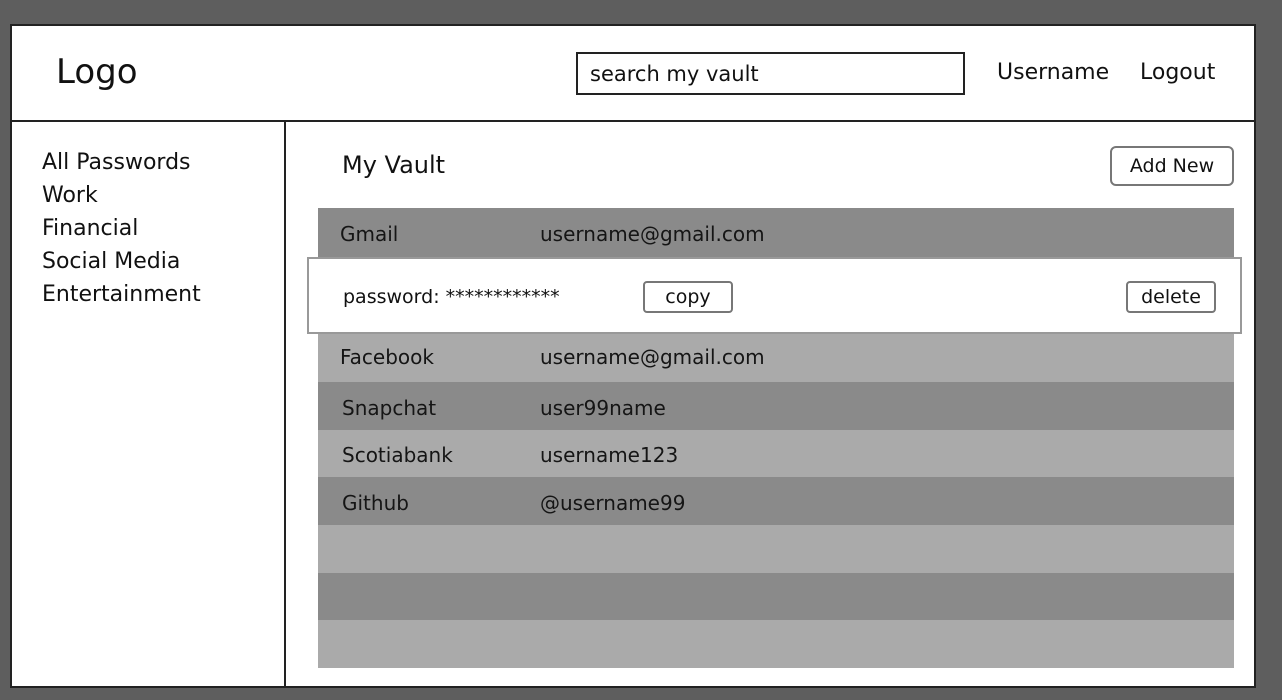 The width and height of the screenshot is (1282, 700). Describe the element at coordinates (776, 501) in the screenshot. I see `table-row: Github @username99` at that location.